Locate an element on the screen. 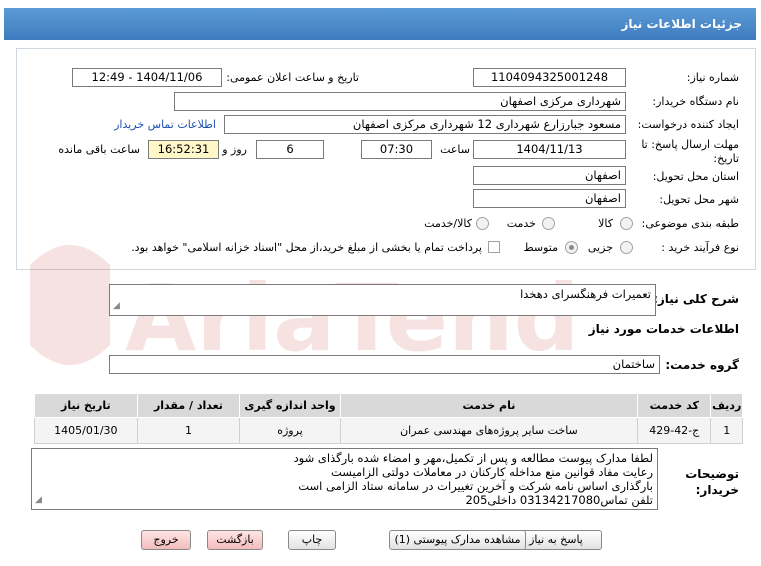  cell-service-name: ساخت سایر پروژه‌های مهندسی عمران is located at coordinates (489, 430).